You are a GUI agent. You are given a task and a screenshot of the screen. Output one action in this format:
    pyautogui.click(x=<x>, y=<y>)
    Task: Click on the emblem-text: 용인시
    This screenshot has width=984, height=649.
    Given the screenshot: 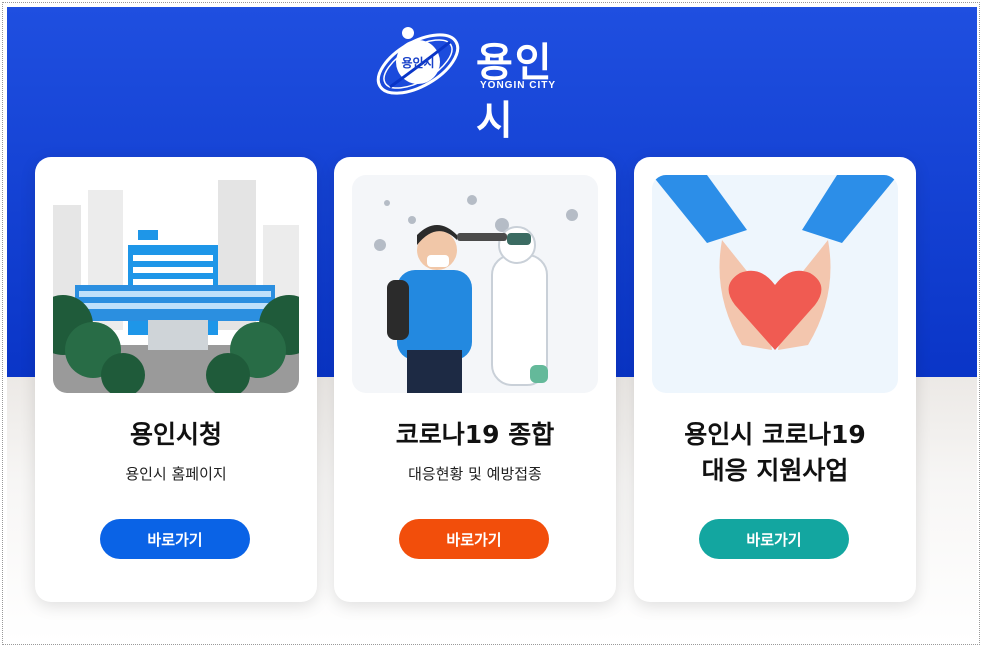 What is the action you would take?
    pyautogui.click(x=417, y=62)
    